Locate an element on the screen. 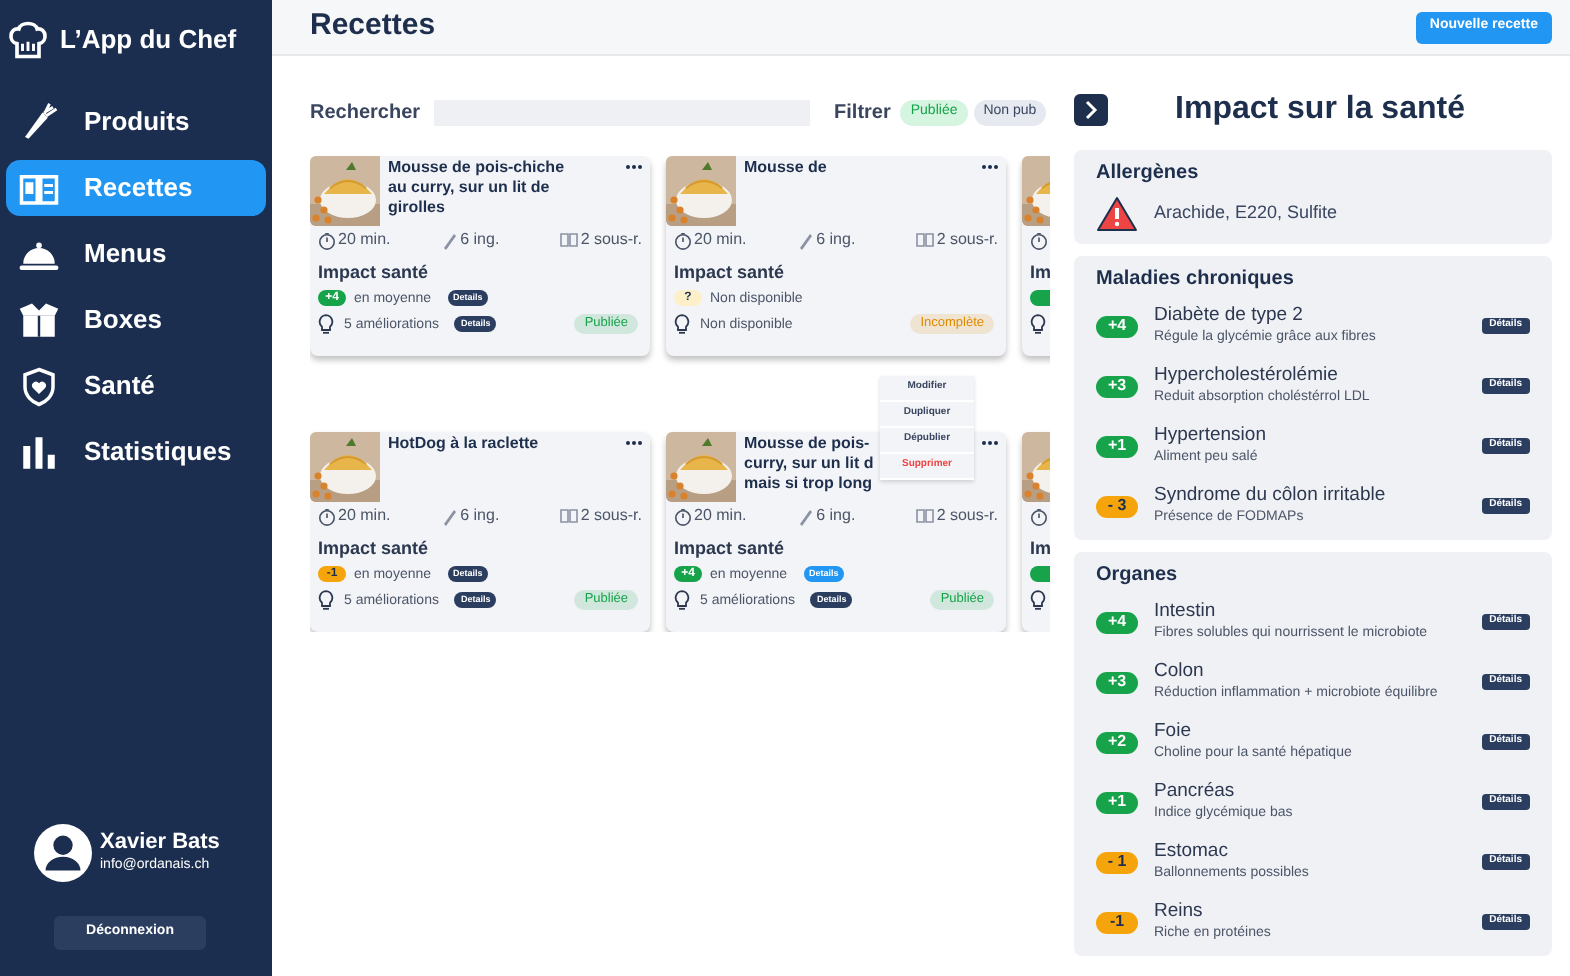 Image resolution: width=1570 pixels, height=976 pixels. nav-item: Santé is located at coordinates (136, 386).